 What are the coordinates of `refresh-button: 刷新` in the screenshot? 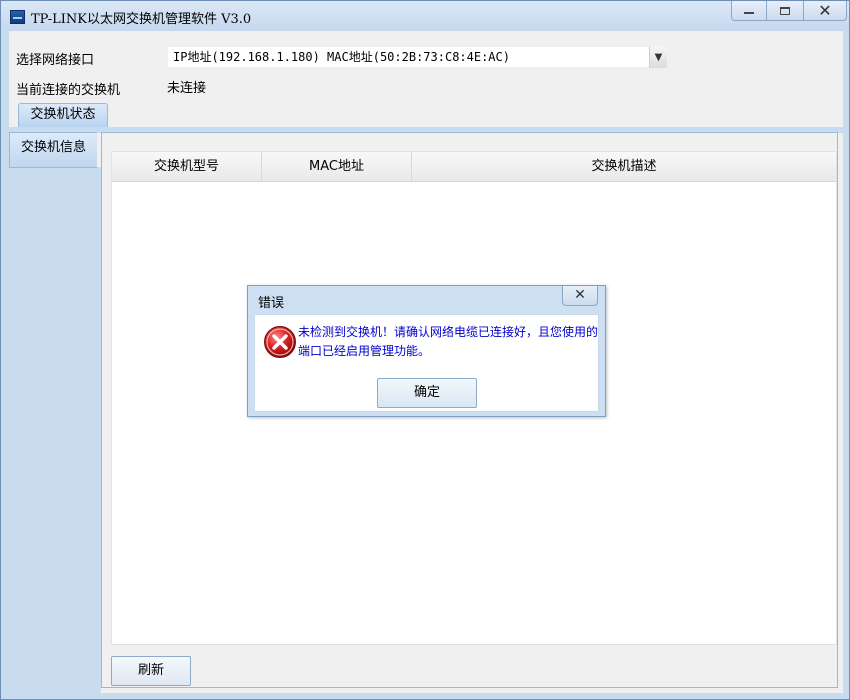 It's located at (151, 671).